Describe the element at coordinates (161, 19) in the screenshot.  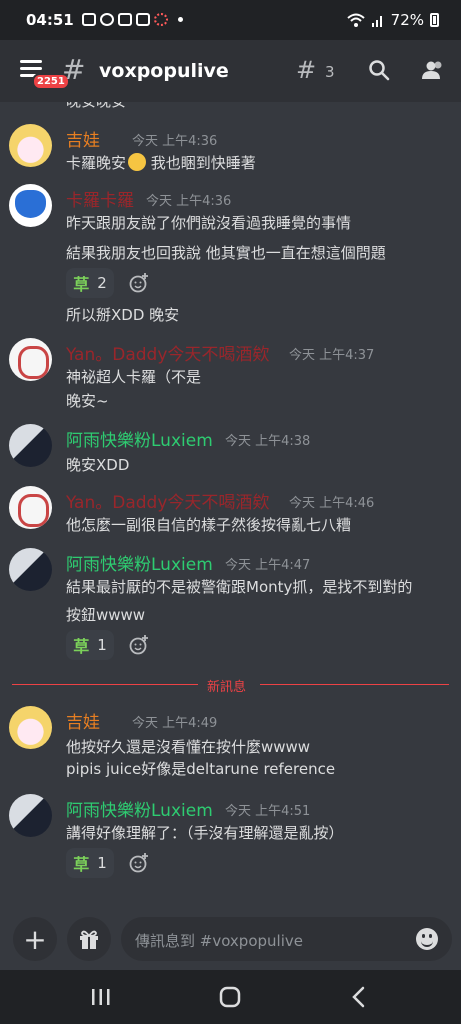
I see `recording-icon` at that location.